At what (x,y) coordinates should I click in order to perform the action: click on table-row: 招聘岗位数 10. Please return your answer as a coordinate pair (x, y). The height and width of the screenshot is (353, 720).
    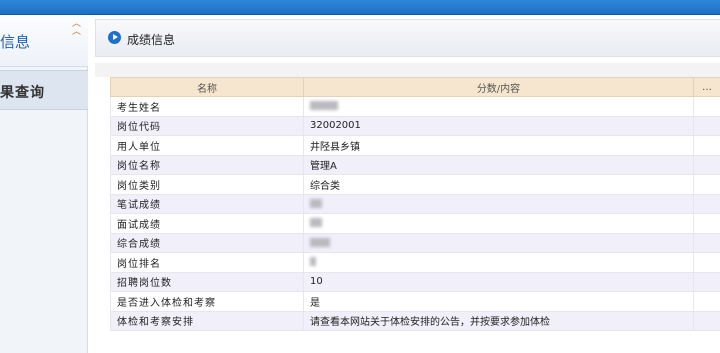
    Looking at the image, I should click on (415, 281).